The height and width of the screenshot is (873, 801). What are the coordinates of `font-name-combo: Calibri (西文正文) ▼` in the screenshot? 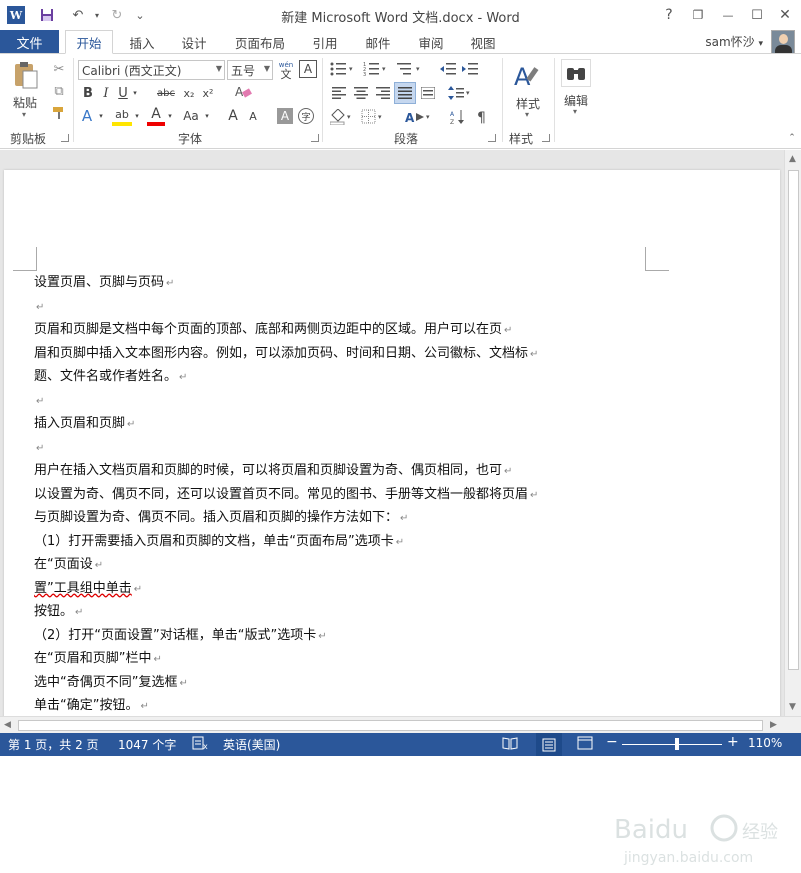 It's located at (151, 70).